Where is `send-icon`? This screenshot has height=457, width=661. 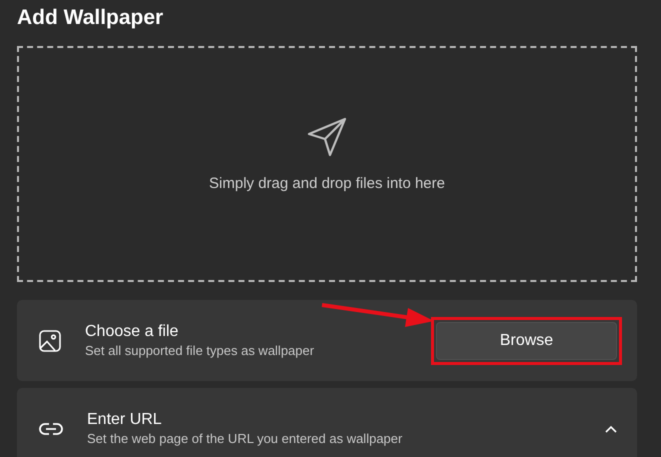
send-icon is located at coordinates (327, 136).